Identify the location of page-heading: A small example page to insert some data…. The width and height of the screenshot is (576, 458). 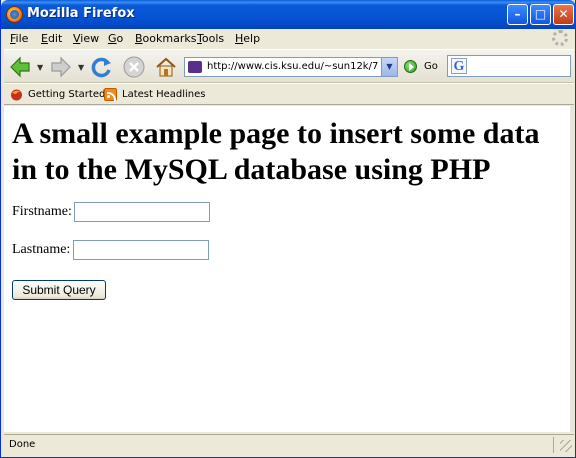
(276, 151).